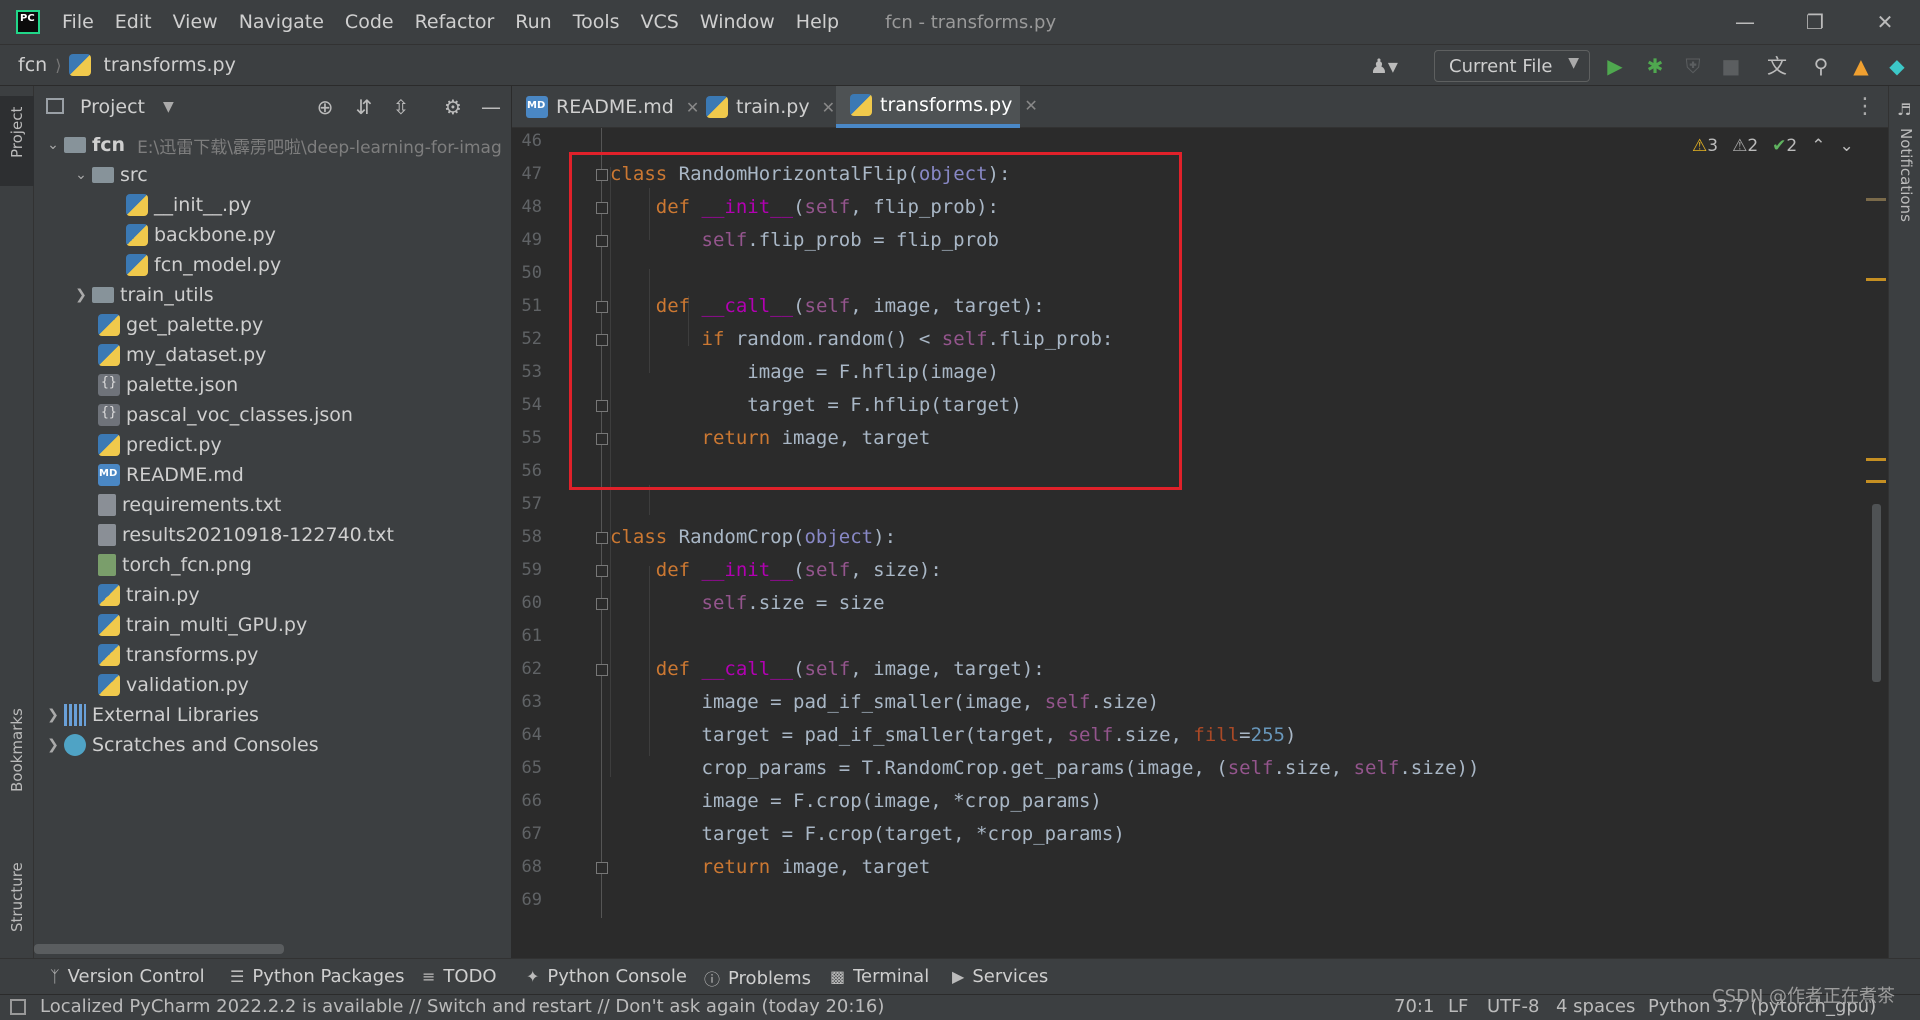  What do you see at coordinates (168, 385) in the screenshot?
I see `tree-item-palette-json: palette.json` at bounding box center [168, 385].